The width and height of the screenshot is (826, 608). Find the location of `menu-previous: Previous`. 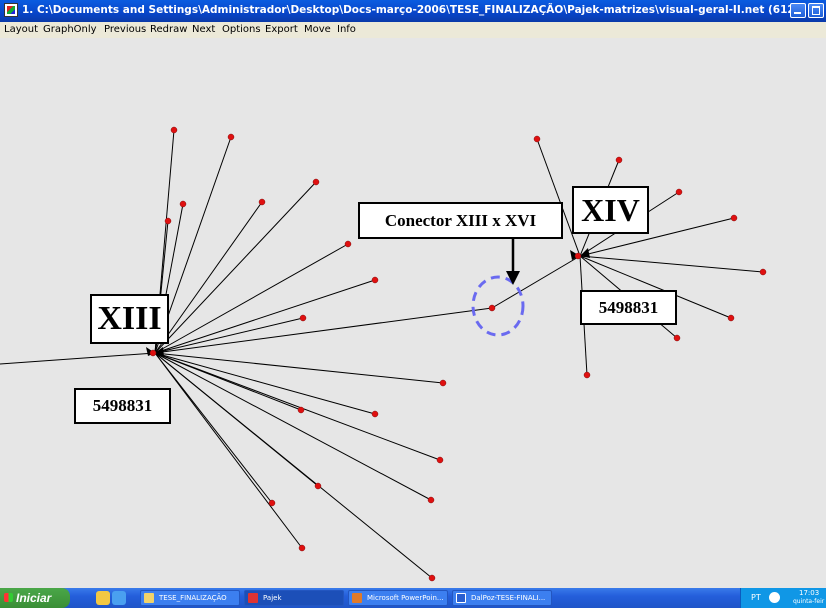

menu-previous: Previous is located at coordinates (125, 29).